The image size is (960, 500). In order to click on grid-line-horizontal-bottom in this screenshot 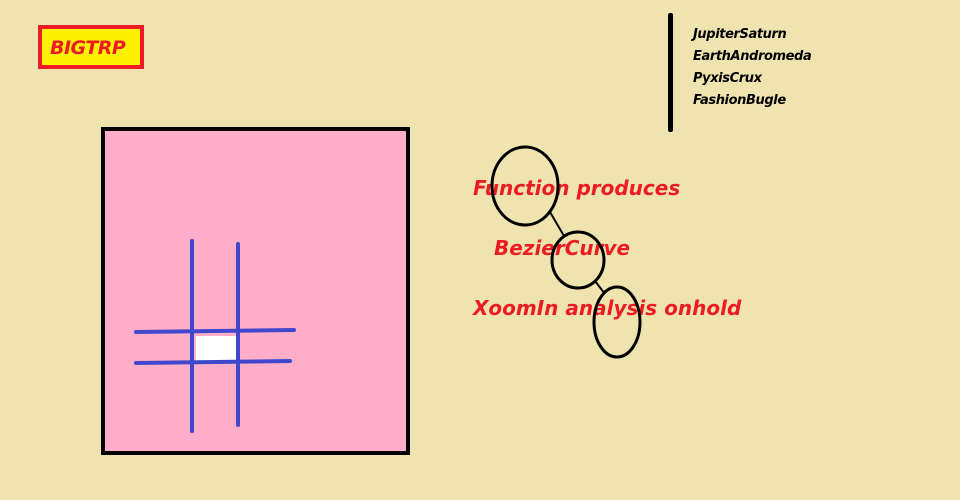, I will do `click(213, 362)`.